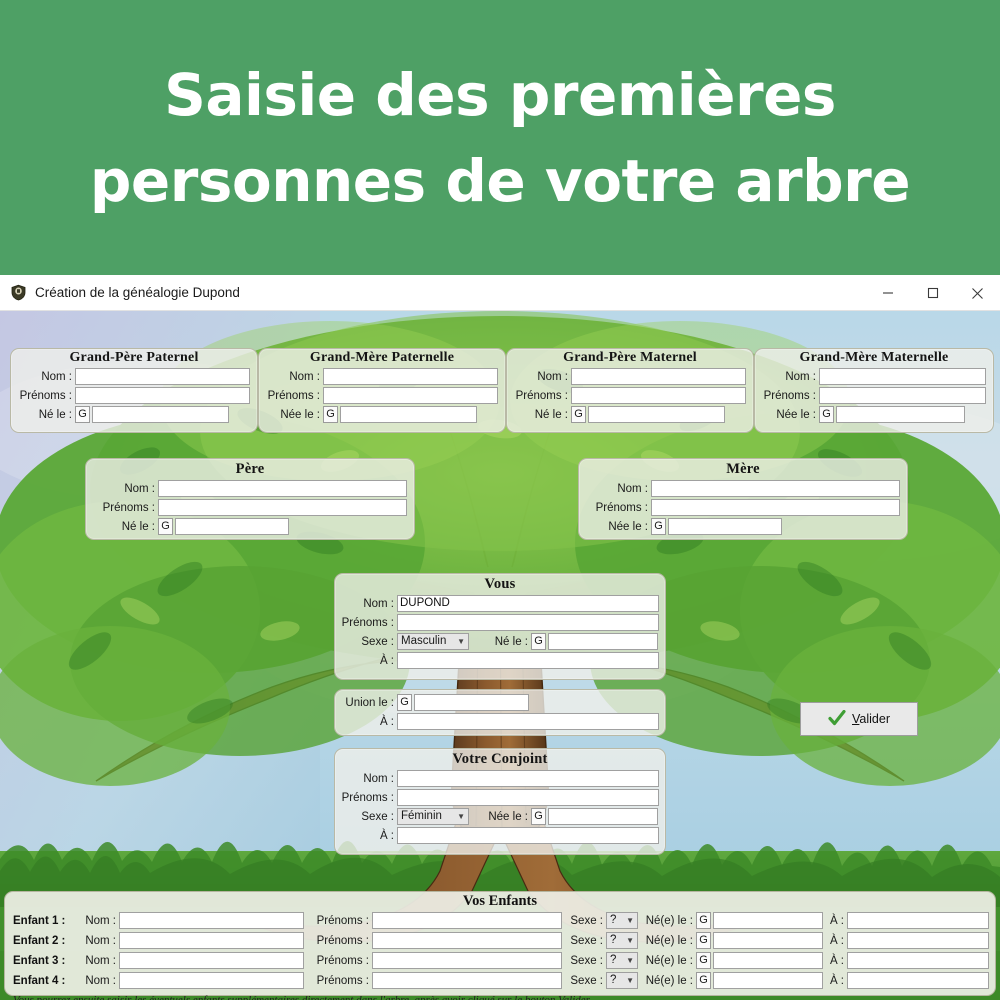 The height and width of the screenshot is (1000, 1000). I want to click on select-child-sexe-value: ?, so click(613, 940).